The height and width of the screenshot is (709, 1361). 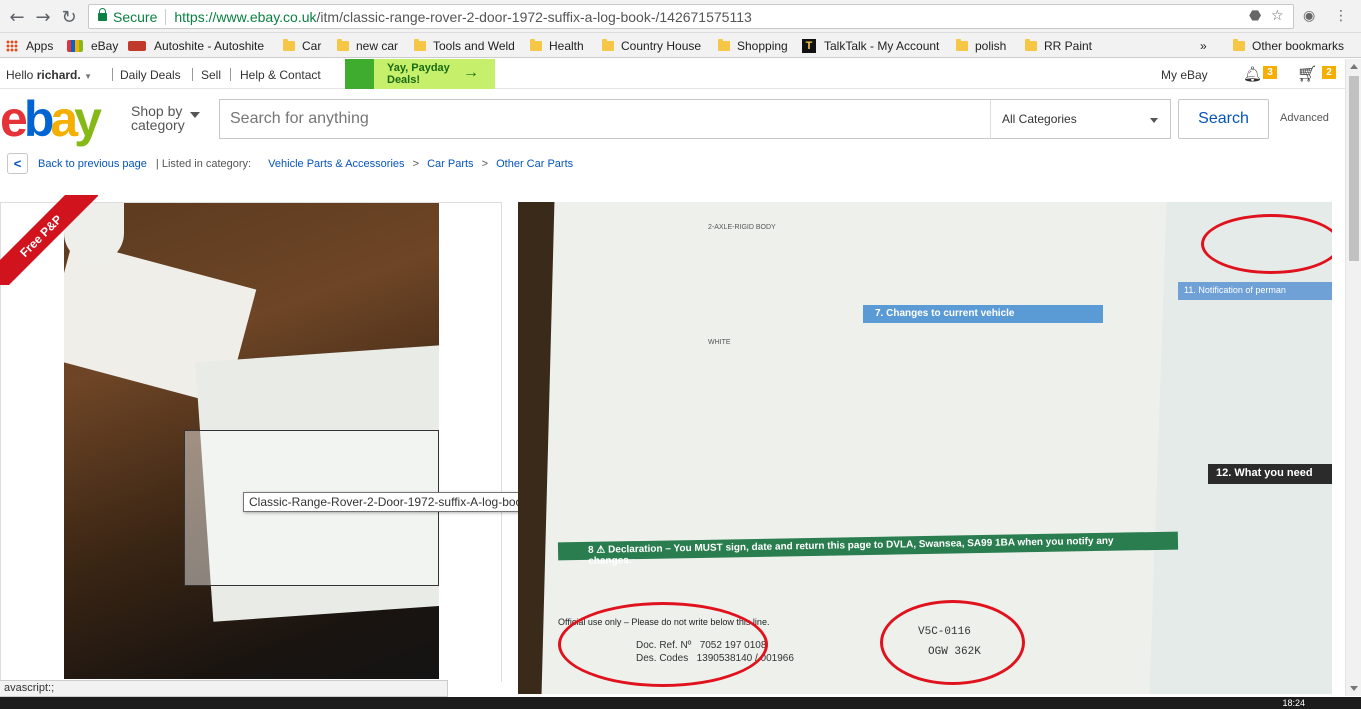 What do you see at coordinates (1354, 66) in the screenshot?
I see `scroll-up-icon` at bounding box center [1354, 66].